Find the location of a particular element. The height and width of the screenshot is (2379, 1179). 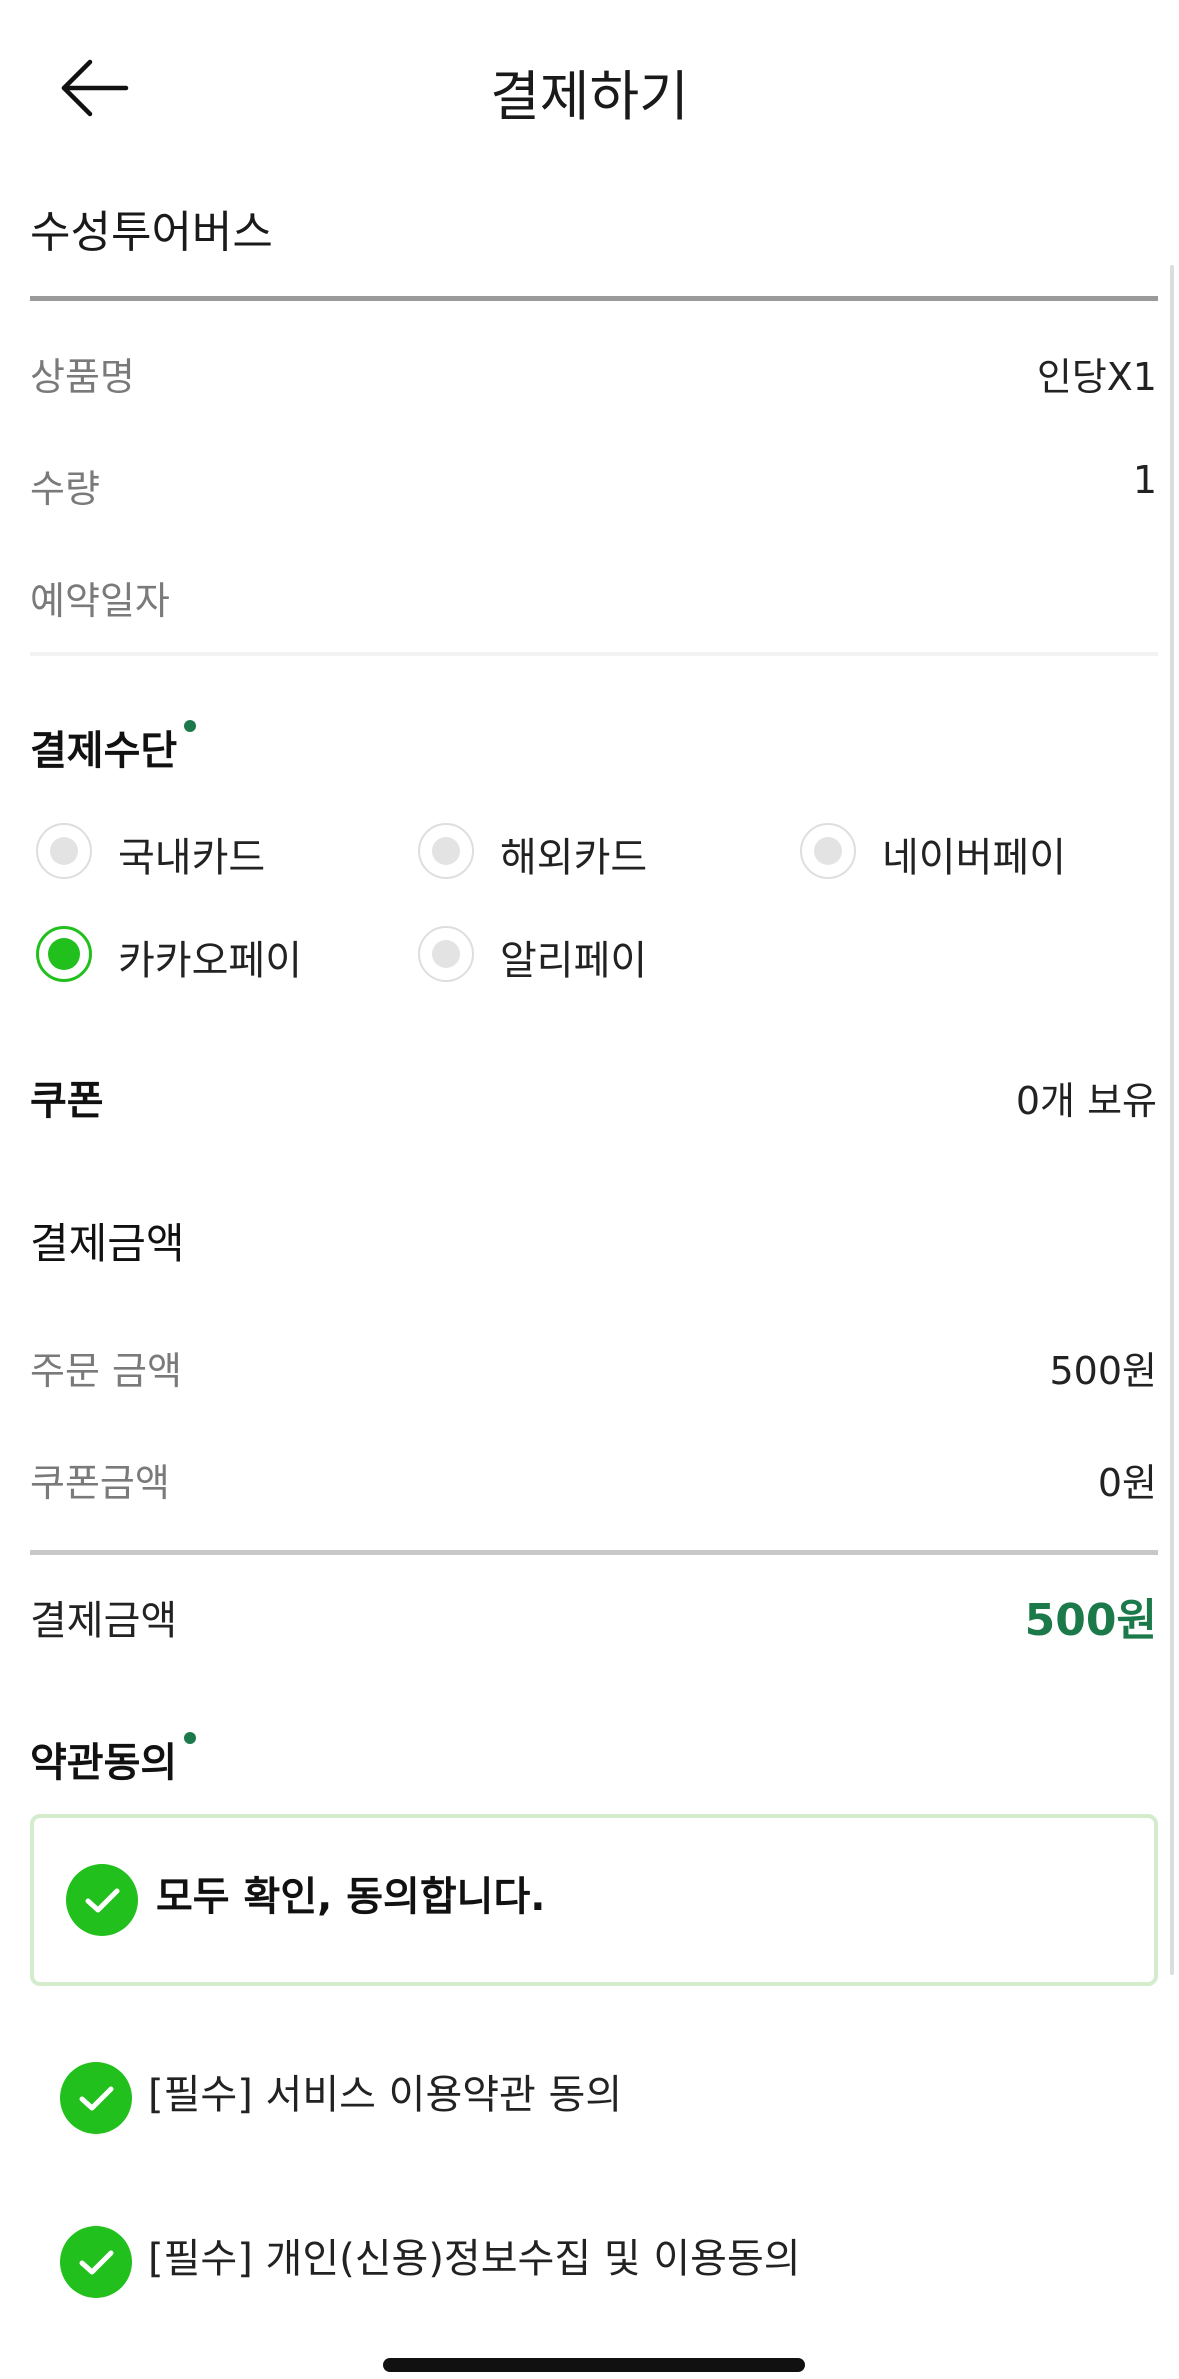

payment-option-alipay: 알리페이 is located at coordinates (598, 956).